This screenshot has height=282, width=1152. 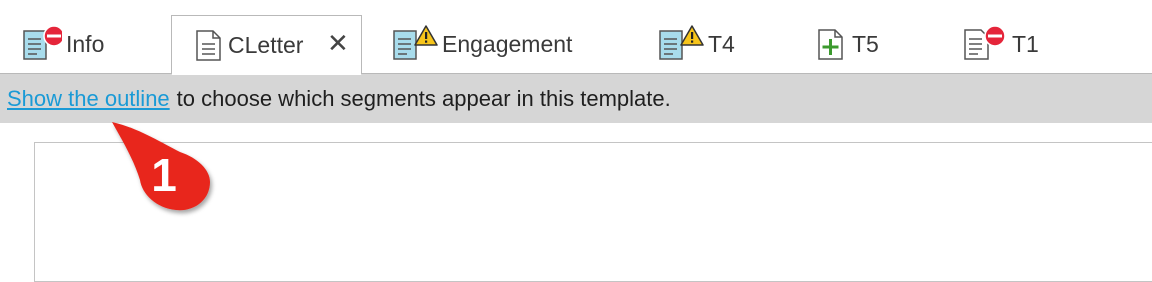 I want to click on tab-t5: T5, so click(x=847, y=44).